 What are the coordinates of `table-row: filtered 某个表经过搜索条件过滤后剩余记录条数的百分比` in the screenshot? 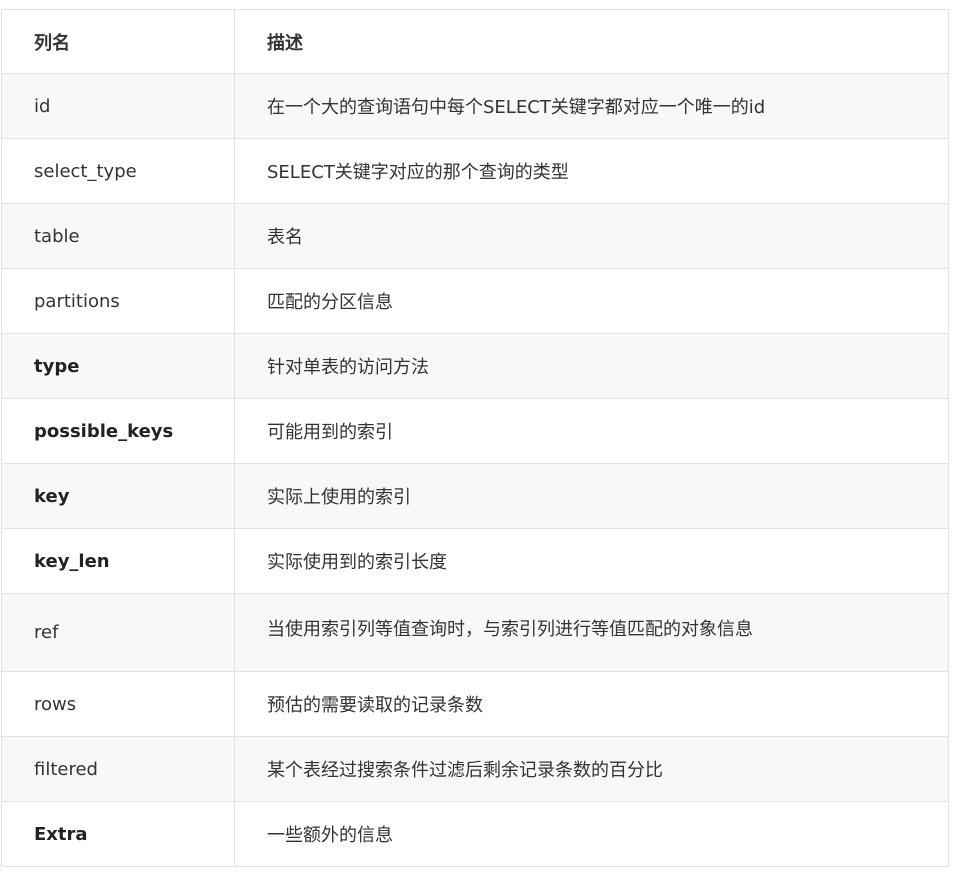 It's located at (475, 769).